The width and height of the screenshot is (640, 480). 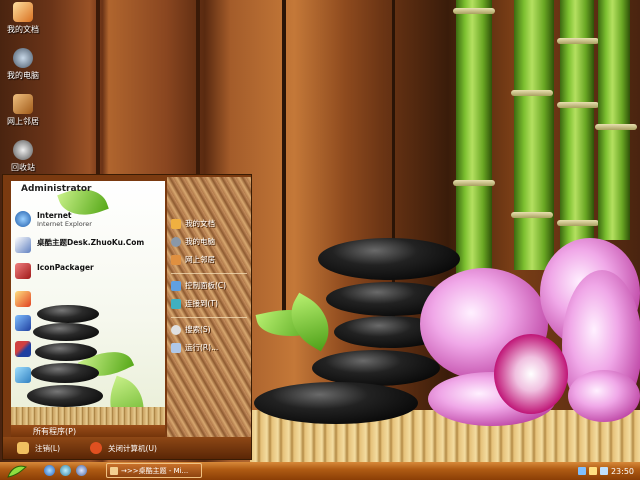 I want to click on power-icon, so click(x=96, y=448).